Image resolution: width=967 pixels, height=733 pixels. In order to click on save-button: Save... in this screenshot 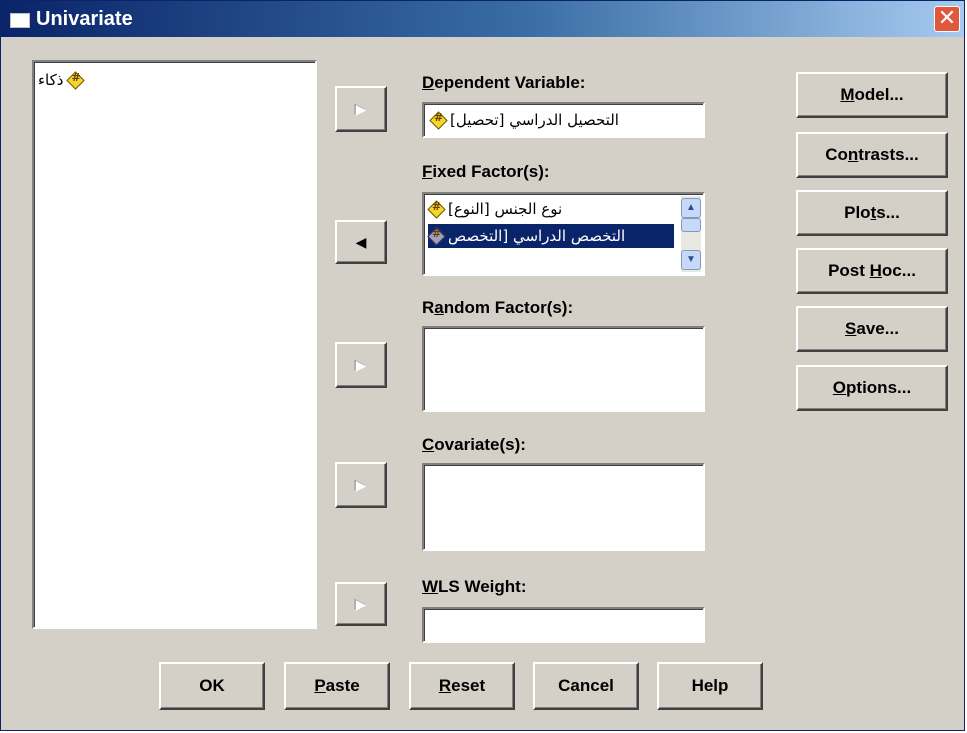, I will do `click(872, 329)`.